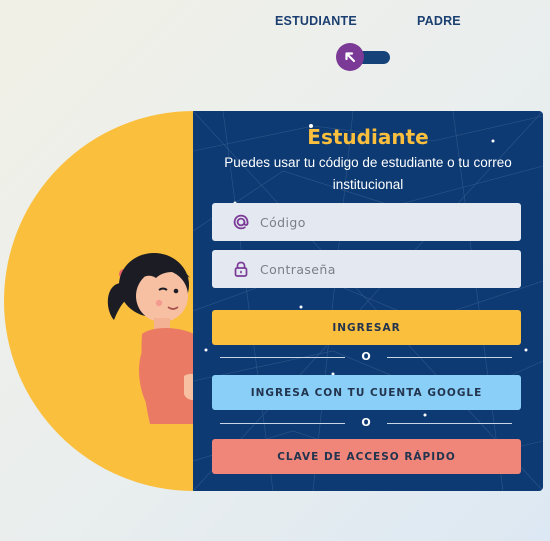  Describe the element at coordinates (368, 137) in the screenshot. I see `panel-title: Estudiante` at that location.